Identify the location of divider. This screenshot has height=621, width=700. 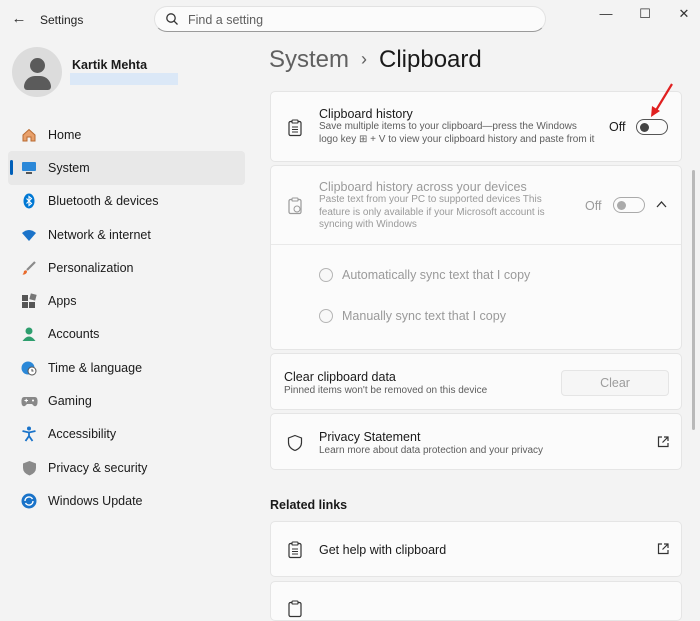
(476, 244).